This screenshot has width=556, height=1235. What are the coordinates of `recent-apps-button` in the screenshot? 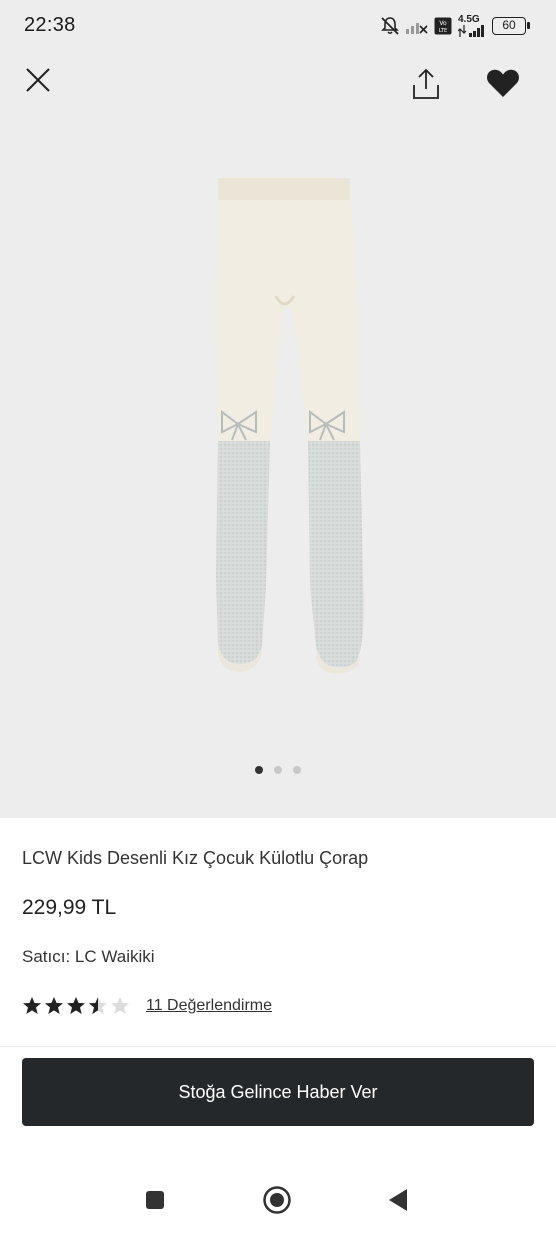 It's located at (155, 1200).